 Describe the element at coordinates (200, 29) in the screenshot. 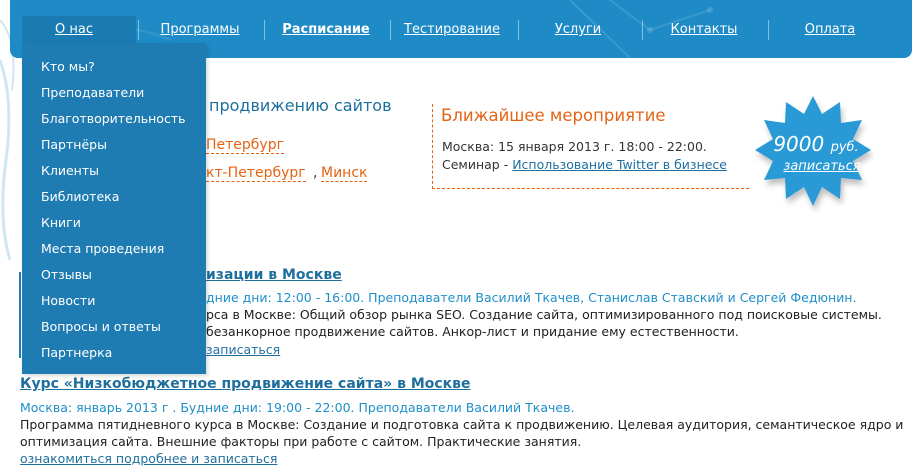

I see `nav-item-programs: Программы` at that location.